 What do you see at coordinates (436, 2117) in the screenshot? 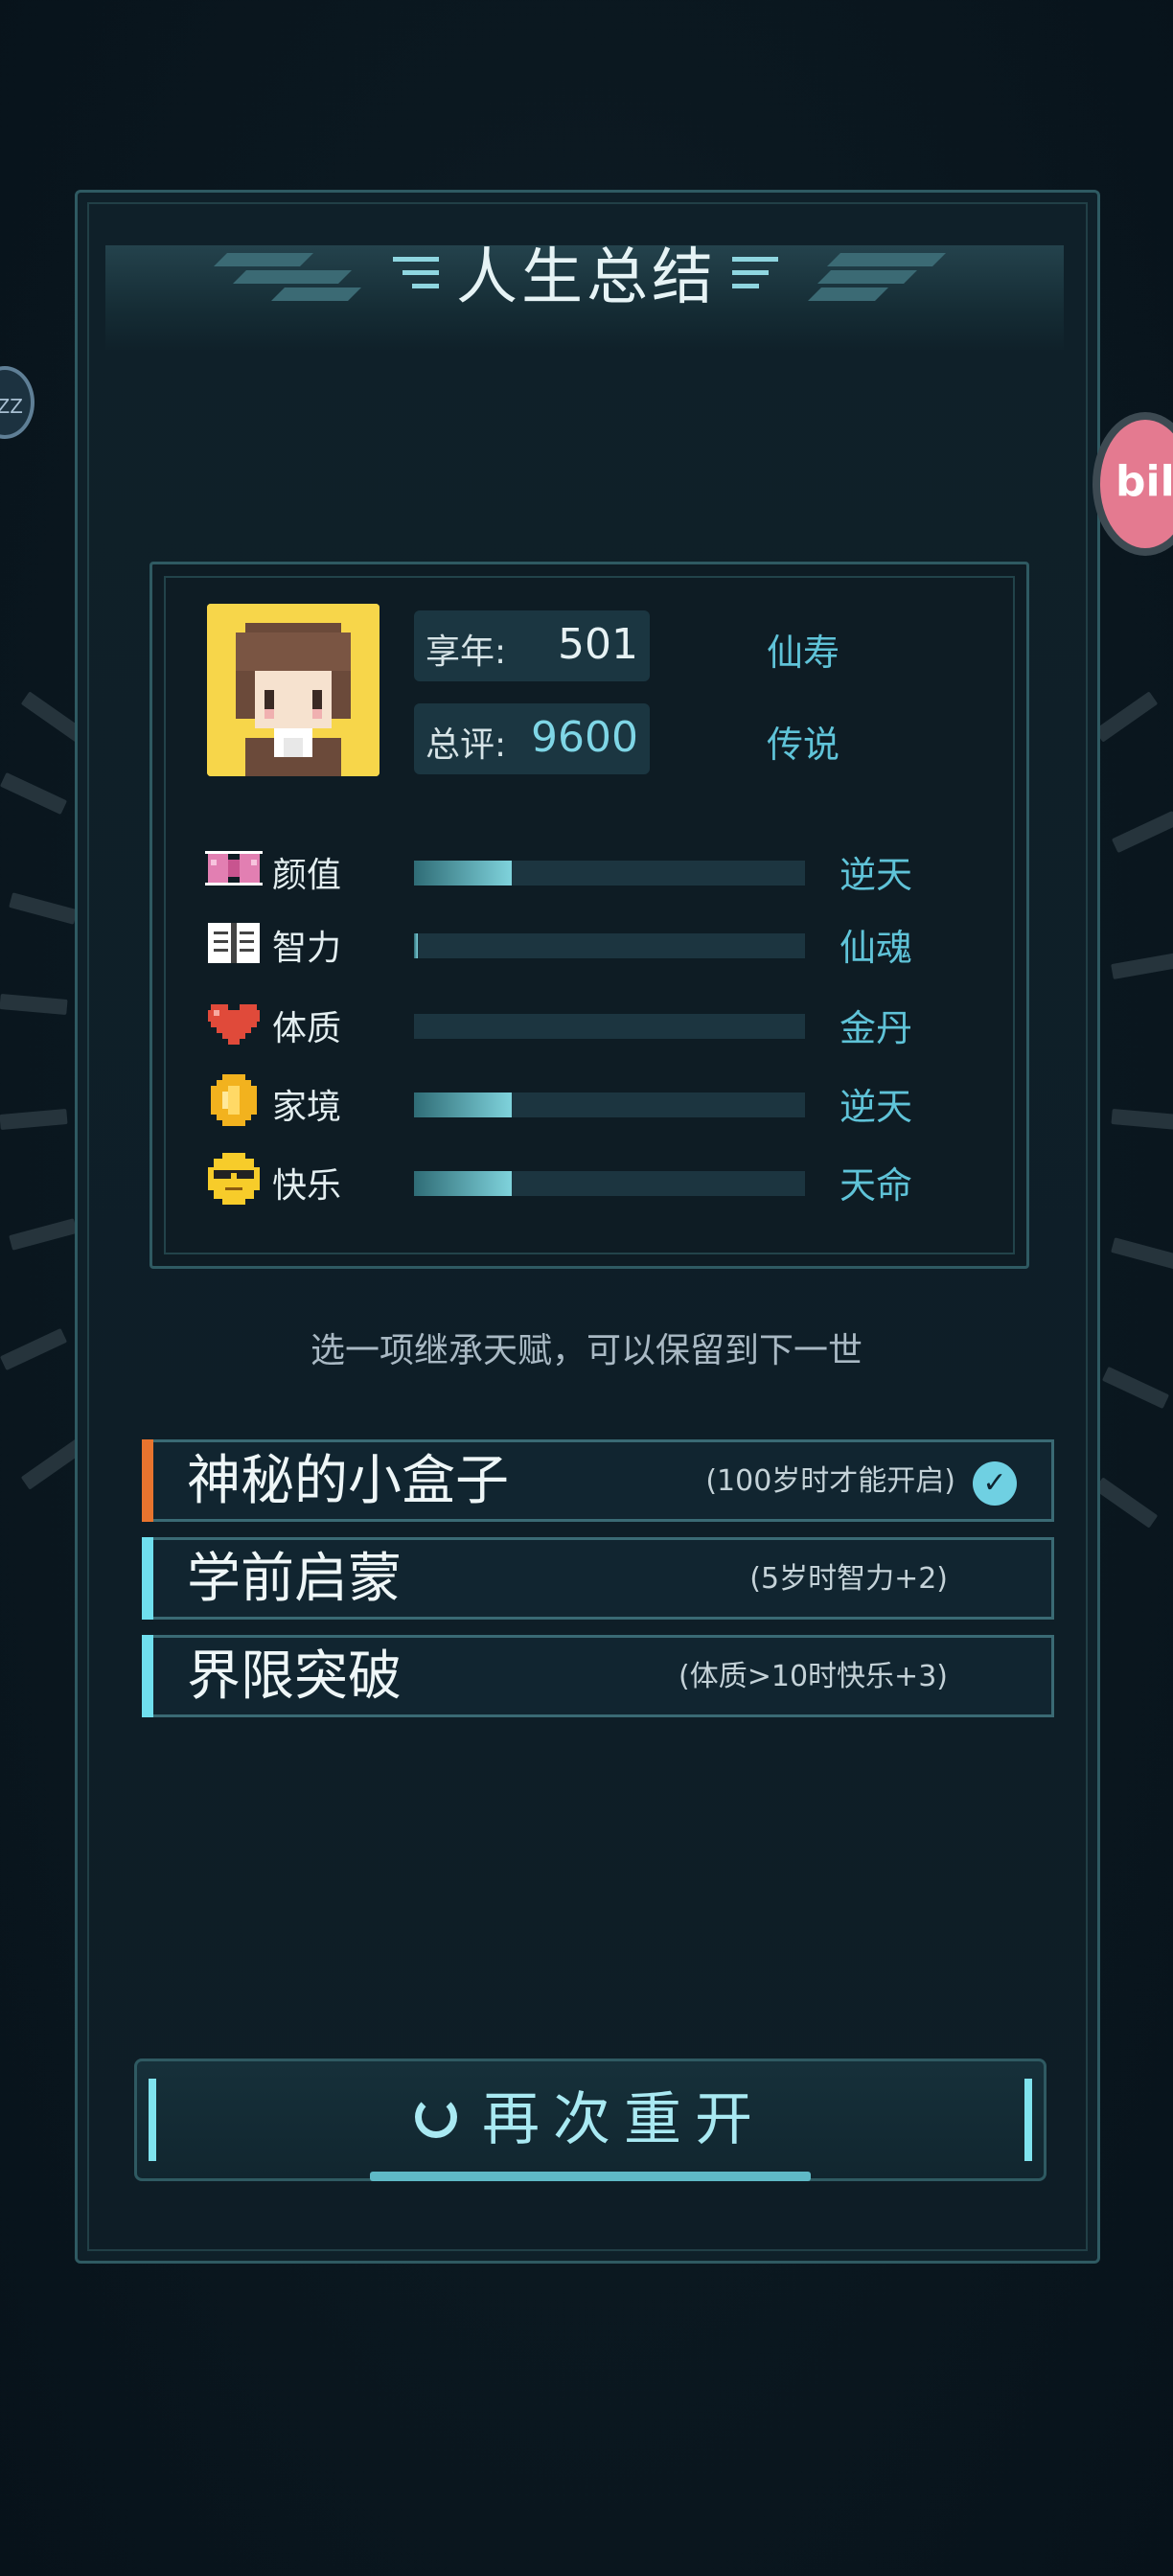
I see `refresh-icon` at bounding box center [436, 2117].